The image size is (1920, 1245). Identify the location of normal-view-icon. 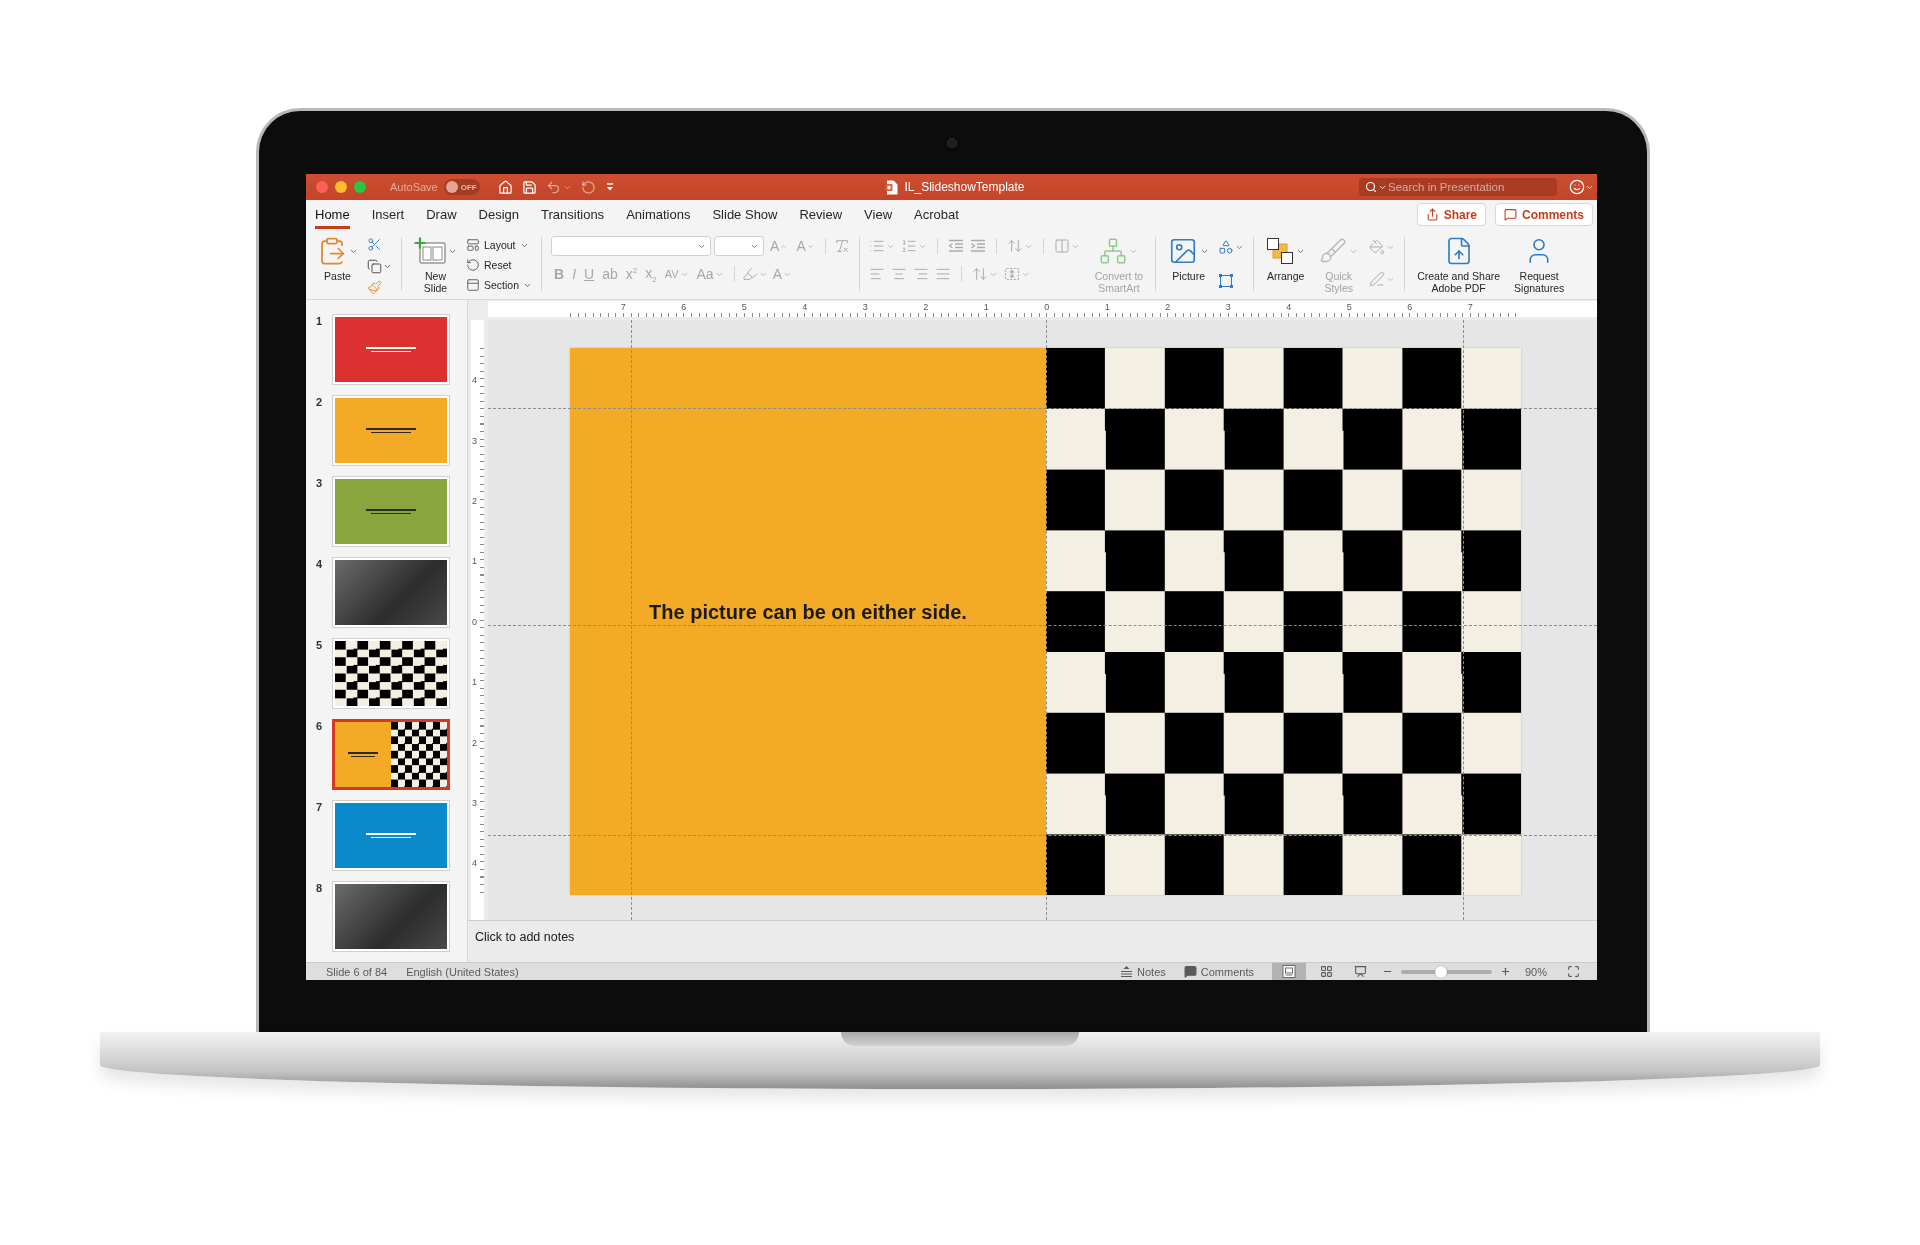
(1288, 971).